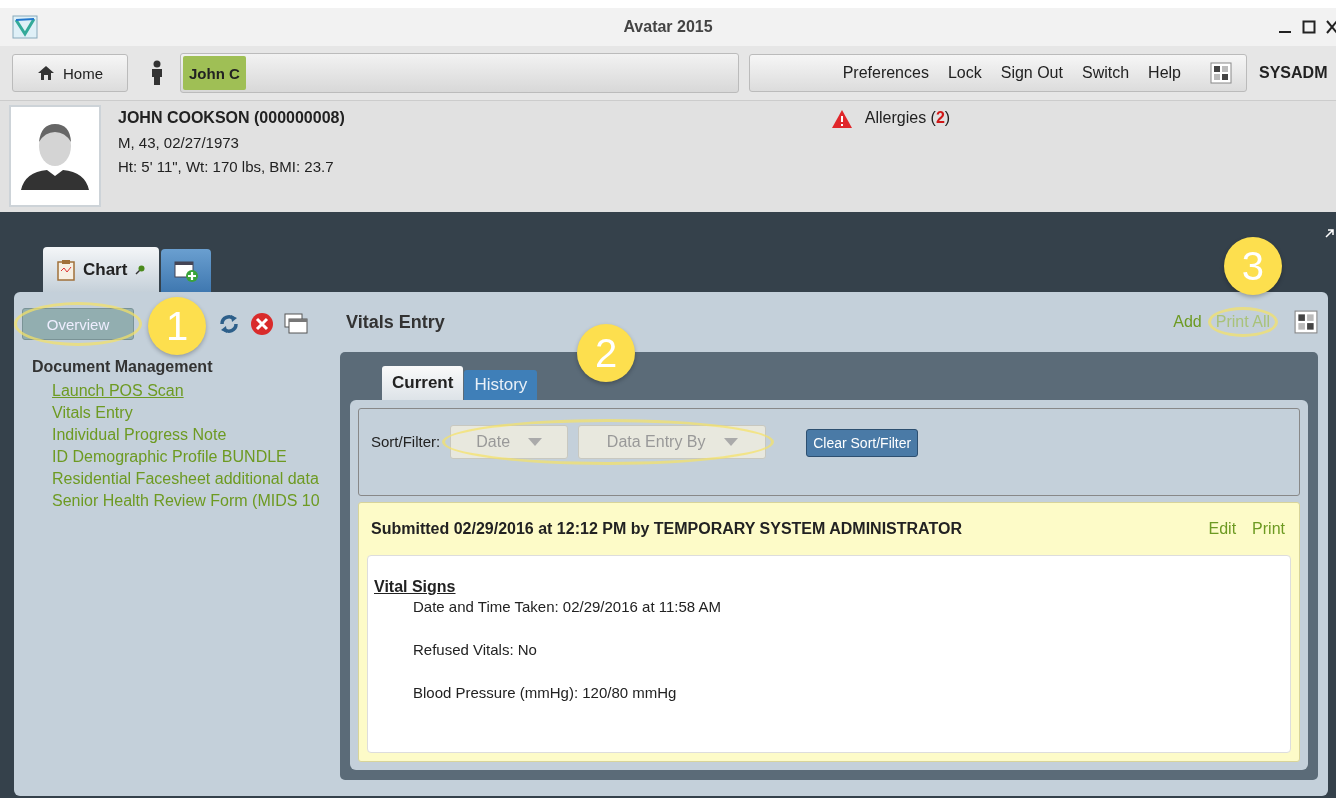 This screenshot has width=1336, height=798. I want to click on callout-badge: 3, so click(1252, 266).